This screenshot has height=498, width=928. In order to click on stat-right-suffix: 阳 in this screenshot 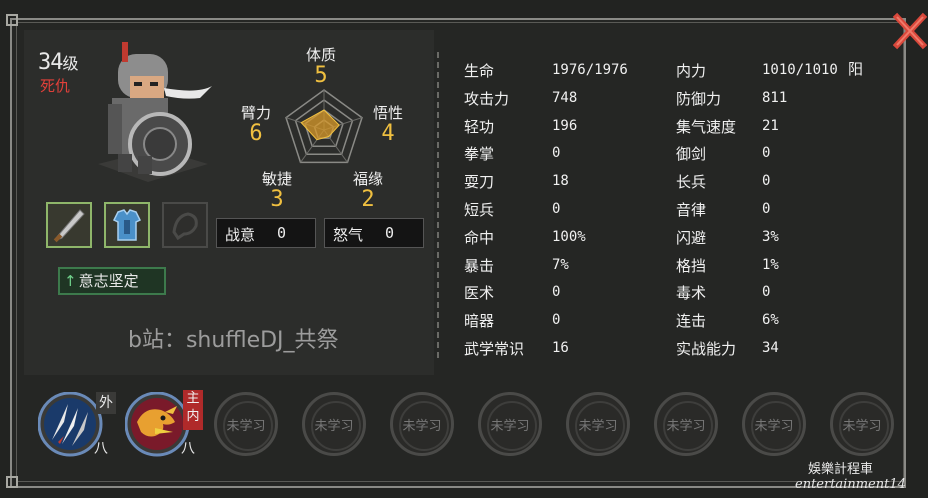, I will do `click(856, 69)`.